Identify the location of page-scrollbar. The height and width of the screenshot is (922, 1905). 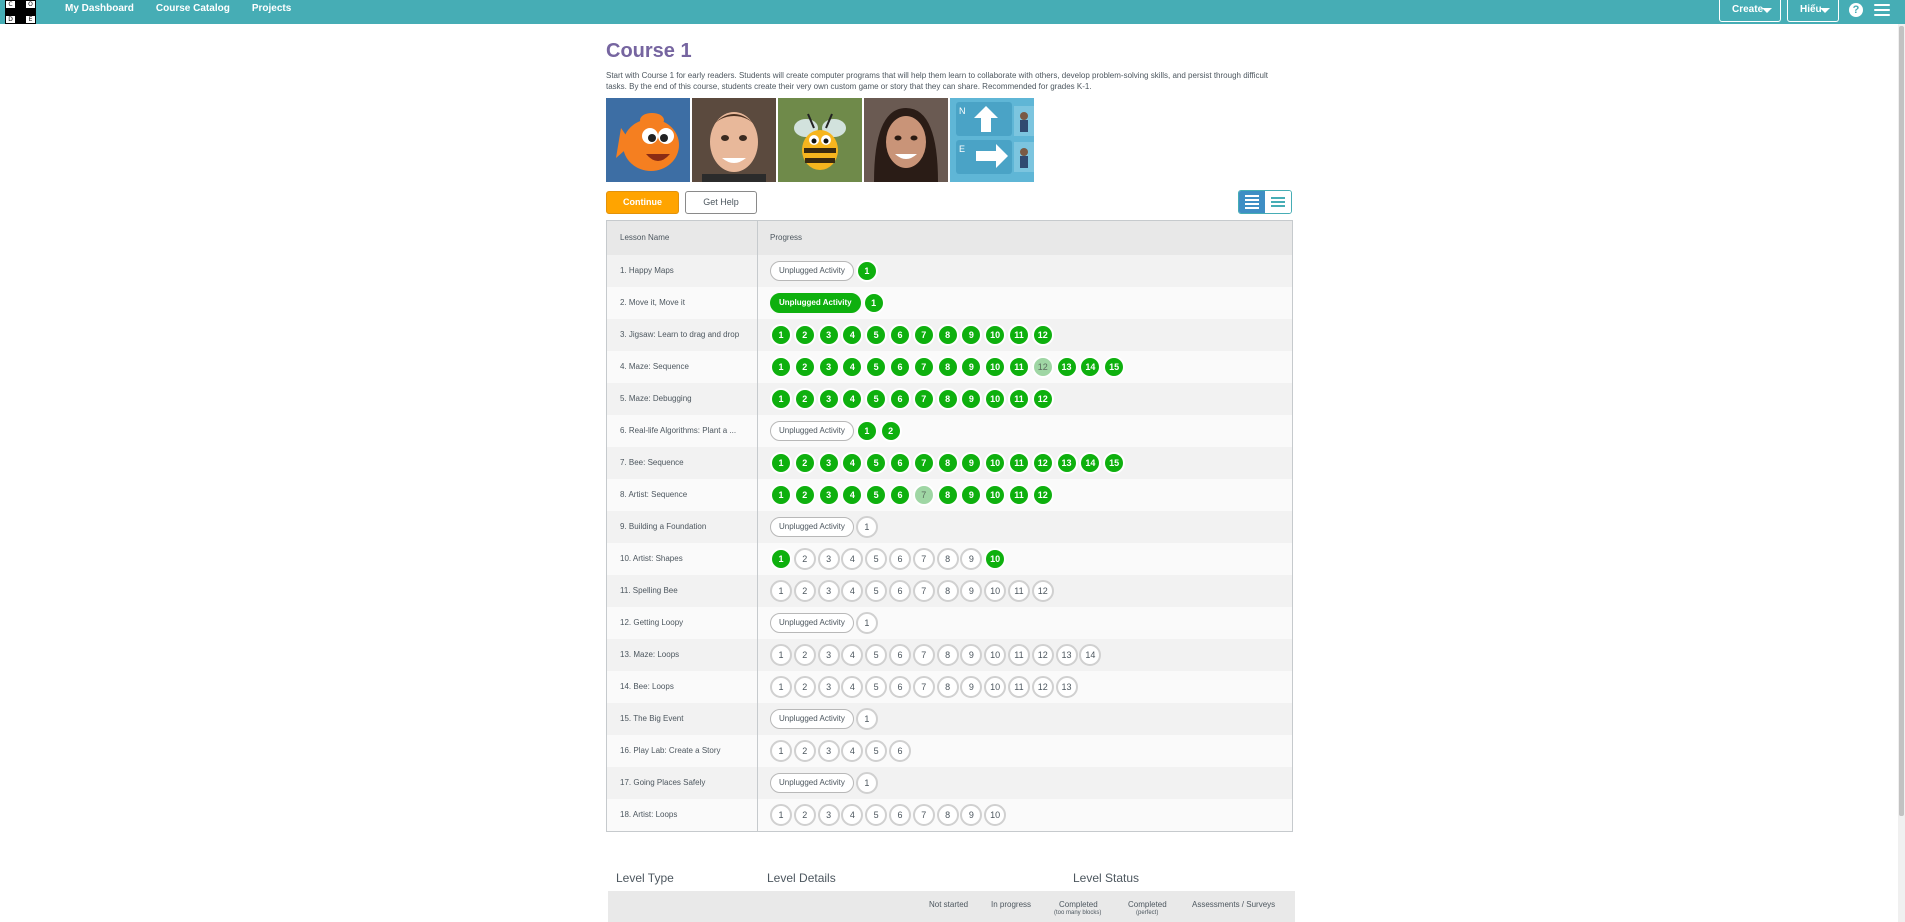
(1901, 473).